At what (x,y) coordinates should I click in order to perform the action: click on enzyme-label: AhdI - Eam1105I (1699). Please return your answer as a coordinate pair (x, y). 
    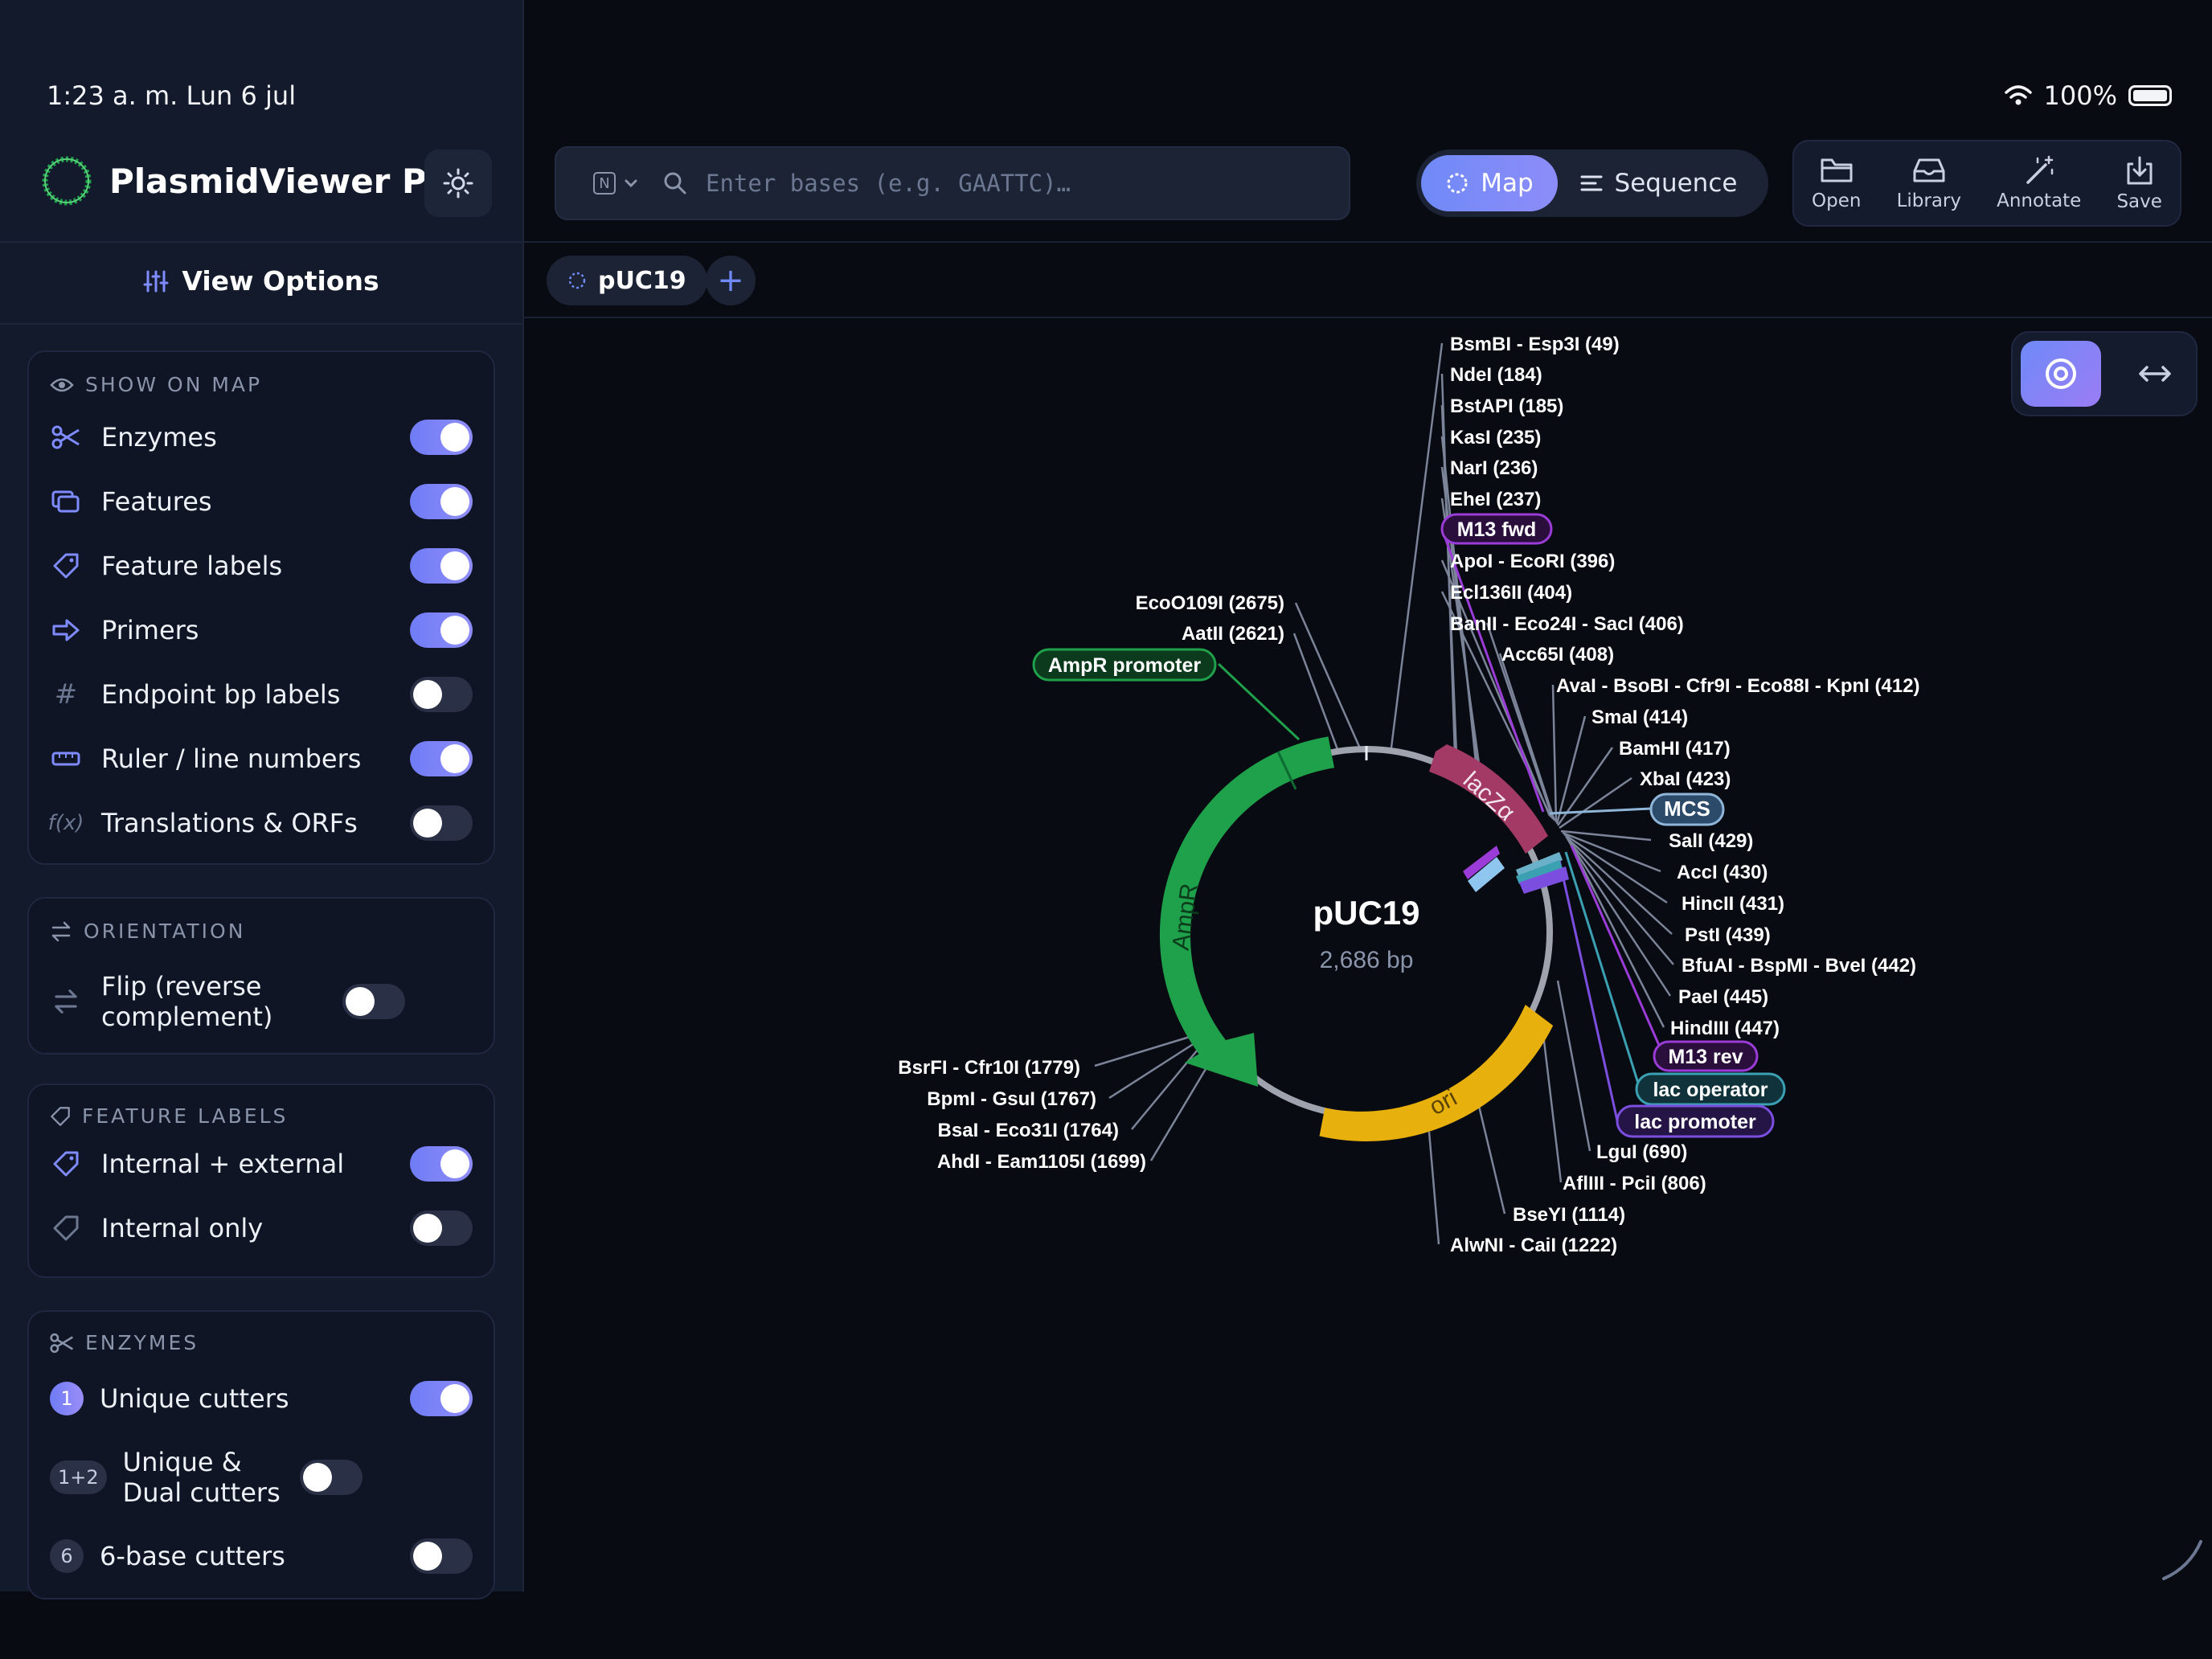
    Looking at the image, I should click on (1041, 1162).